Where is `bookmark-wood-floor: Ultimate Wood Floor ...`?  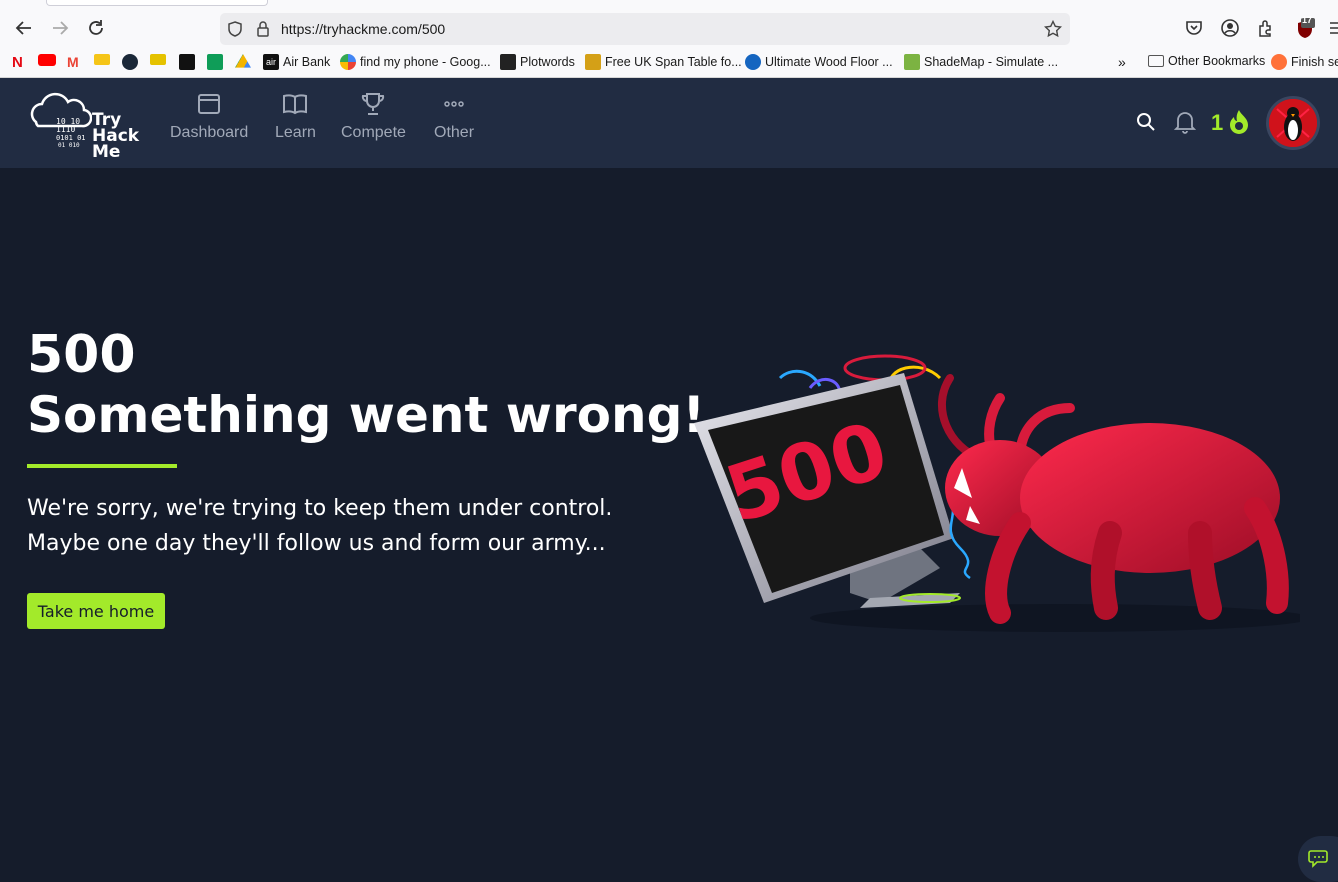 bookmark-wood-floor: Ultimate Wood Floor ... is located at coordinates (819, 62).